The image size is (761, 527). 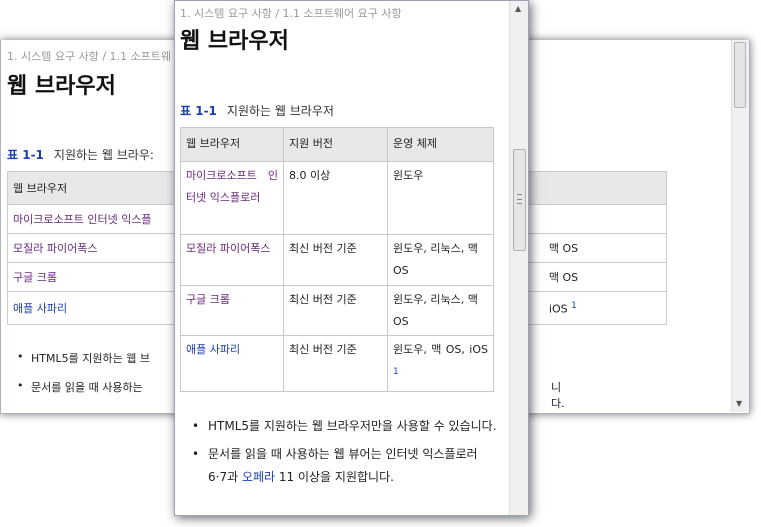 I want to click on back-table-row-safari: 애플 사파리, so click(x=98, y=308).